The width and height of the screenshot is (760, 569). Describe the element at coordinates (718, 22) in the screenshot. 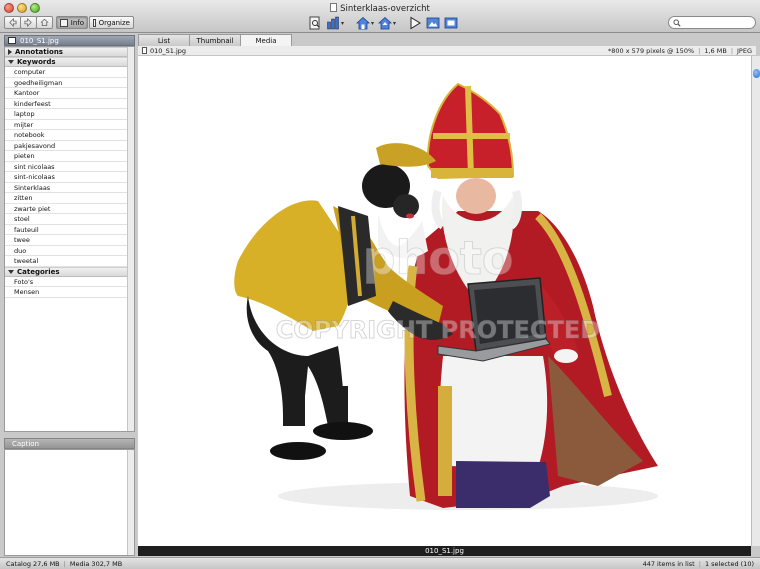

I see `search-input` at that location.